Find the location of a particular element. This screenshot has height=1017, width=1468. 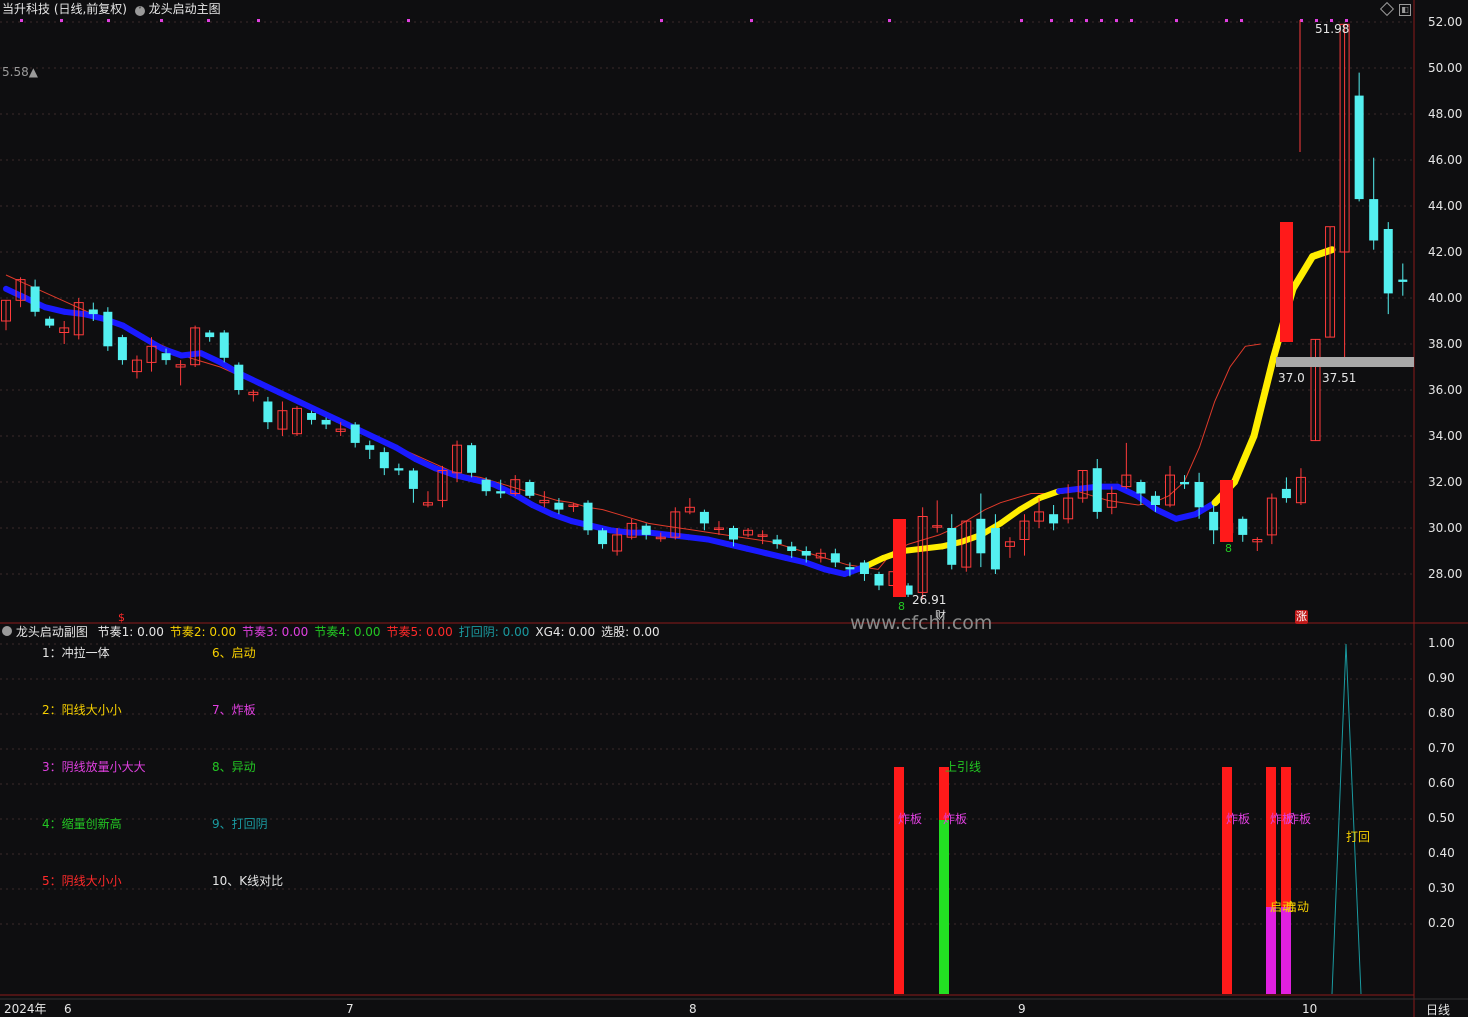

stock-title: 当升科技 (日线,前复权) is located at coordinates (64, 9).